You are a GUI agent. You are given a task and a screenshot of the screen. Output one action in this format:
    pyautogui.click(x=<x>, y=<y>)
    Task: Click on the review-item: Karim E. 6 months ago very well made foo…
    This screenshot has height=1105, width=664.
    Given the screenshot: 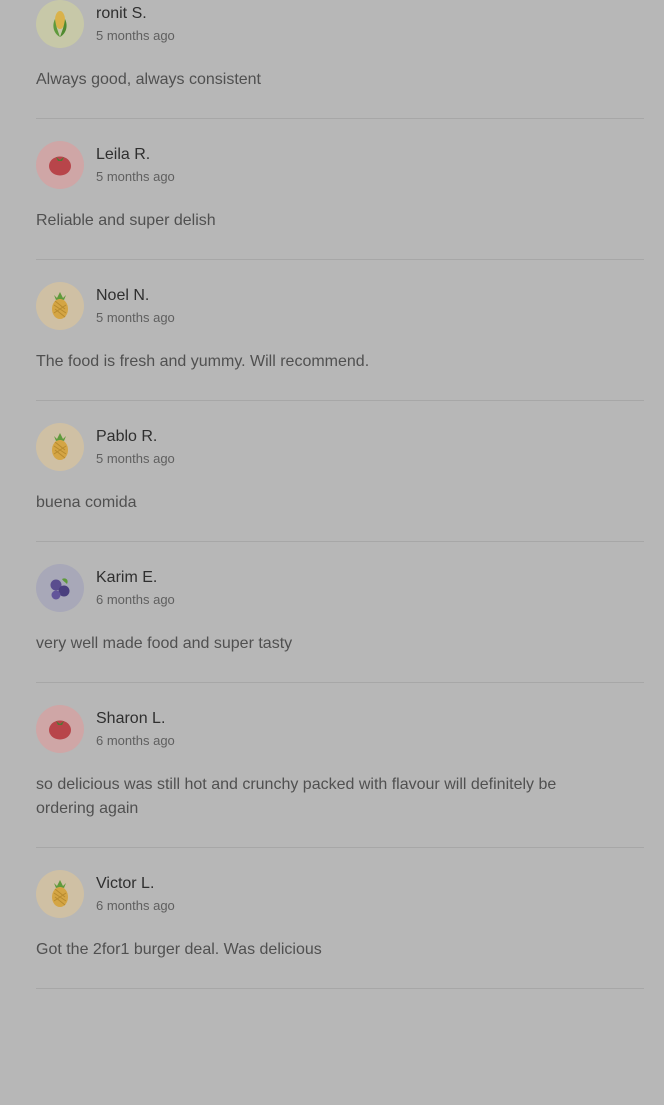 What is the action you would take?
    pyautogui.click(x=340, y=612)
    